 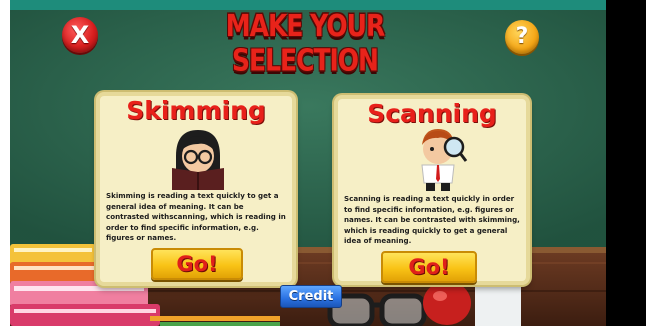 I want to click on scanning-go-label: Go!, so click(x=429, y=267).